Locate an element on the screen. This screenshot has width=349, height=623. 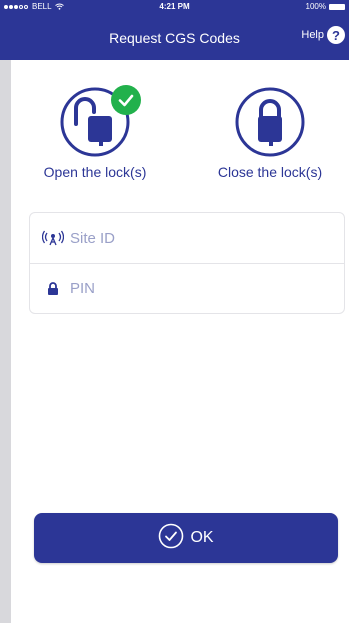
status-bar: BELL 4:21 PM 100% is located at coordinates (174, 7).